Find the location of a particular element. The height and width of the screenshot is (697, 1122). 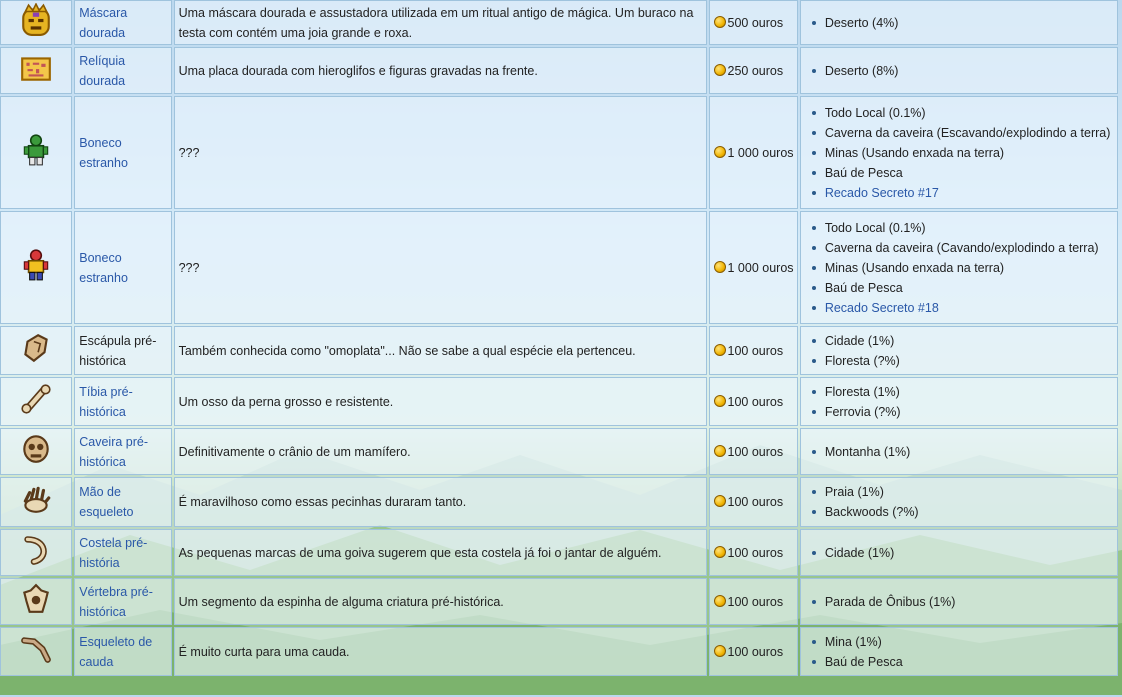

location-item: Baú de Pesca is located at coordinates (962, 662).